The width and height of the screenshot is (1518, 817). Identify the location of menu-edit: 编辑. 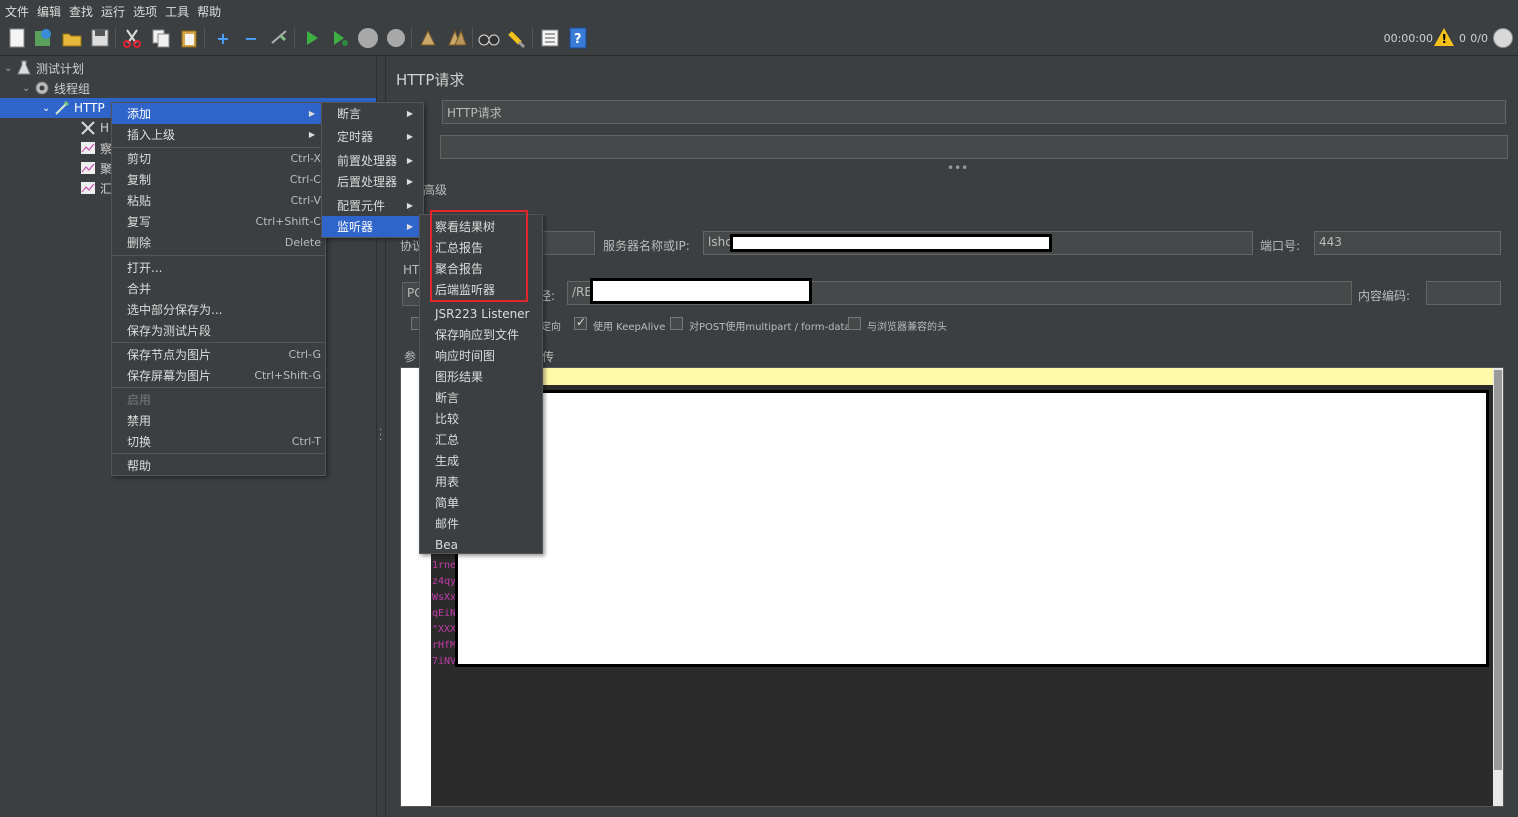
(50, 11).